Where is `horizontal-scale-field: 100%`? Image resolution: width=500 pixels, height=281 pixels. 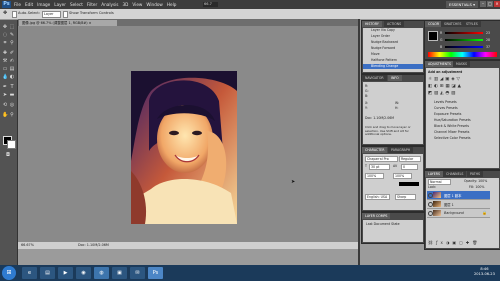
horizontal-scale-field: 100% is located at coordinates (402, 176).